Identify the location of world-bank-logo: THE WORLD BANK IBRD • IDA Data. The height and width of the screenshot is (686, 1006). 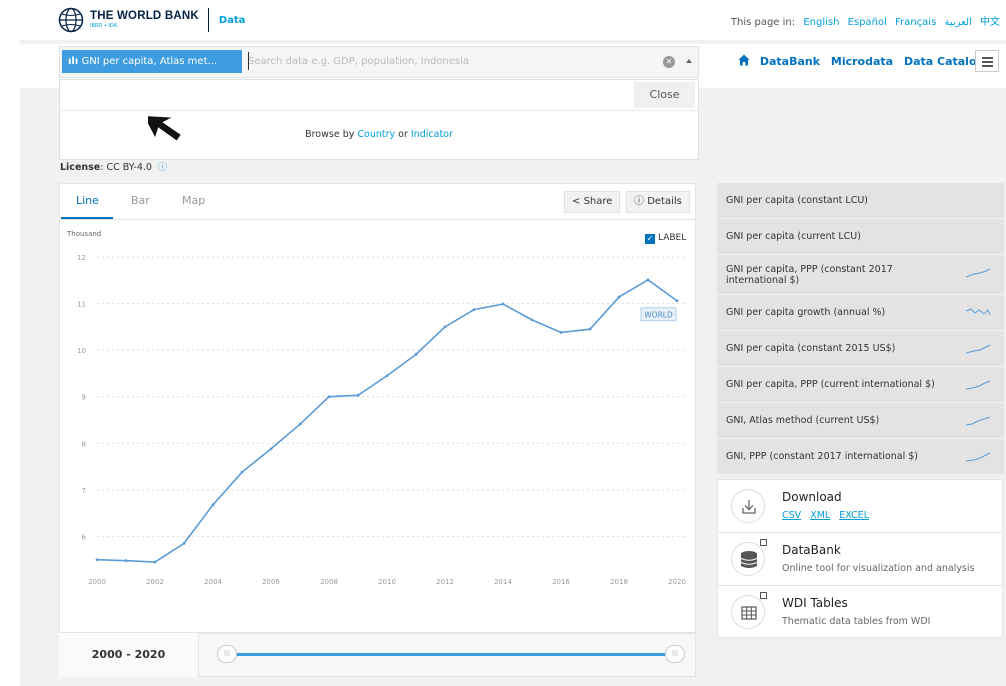
(151, 20).